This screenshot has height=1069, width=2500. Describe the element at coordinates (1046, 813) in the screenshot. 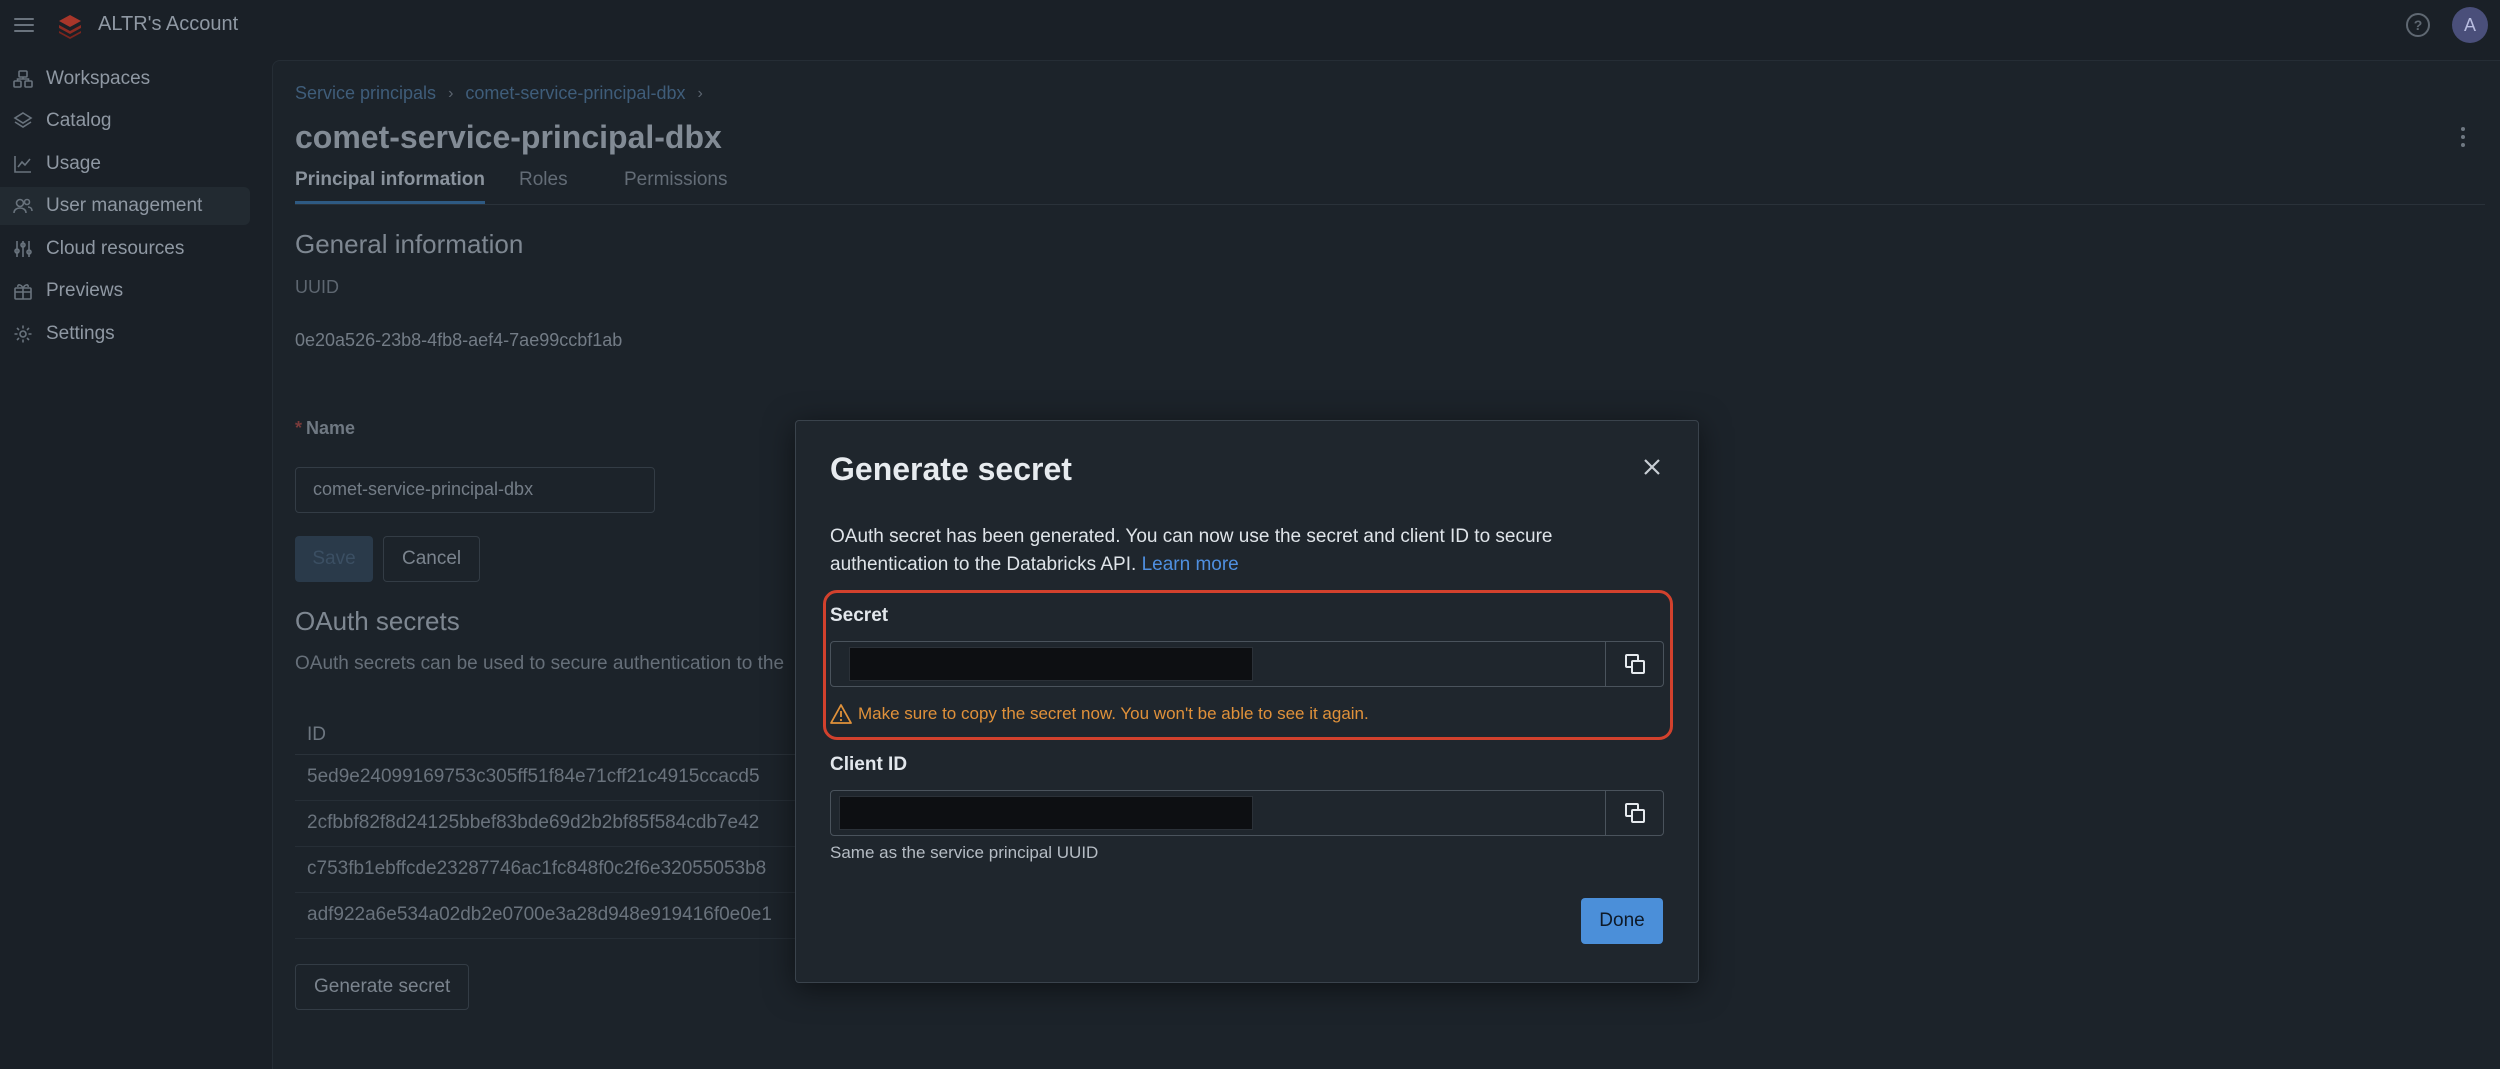

I see `client-id-redacted-value` at that location.